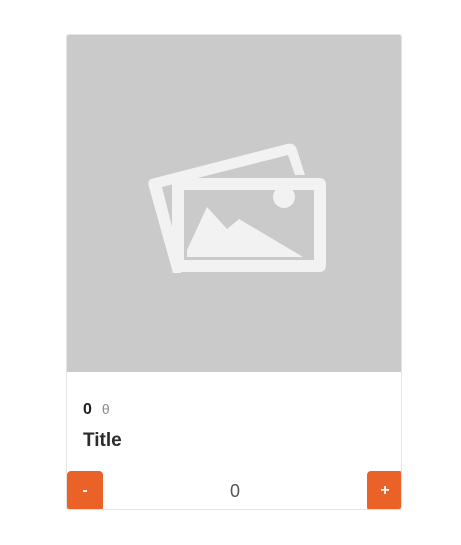 This screenshot has height=545, width=461. Describe the element at coordinates (87, 409) in the screenshot. I see `price-value: 0` at that location.